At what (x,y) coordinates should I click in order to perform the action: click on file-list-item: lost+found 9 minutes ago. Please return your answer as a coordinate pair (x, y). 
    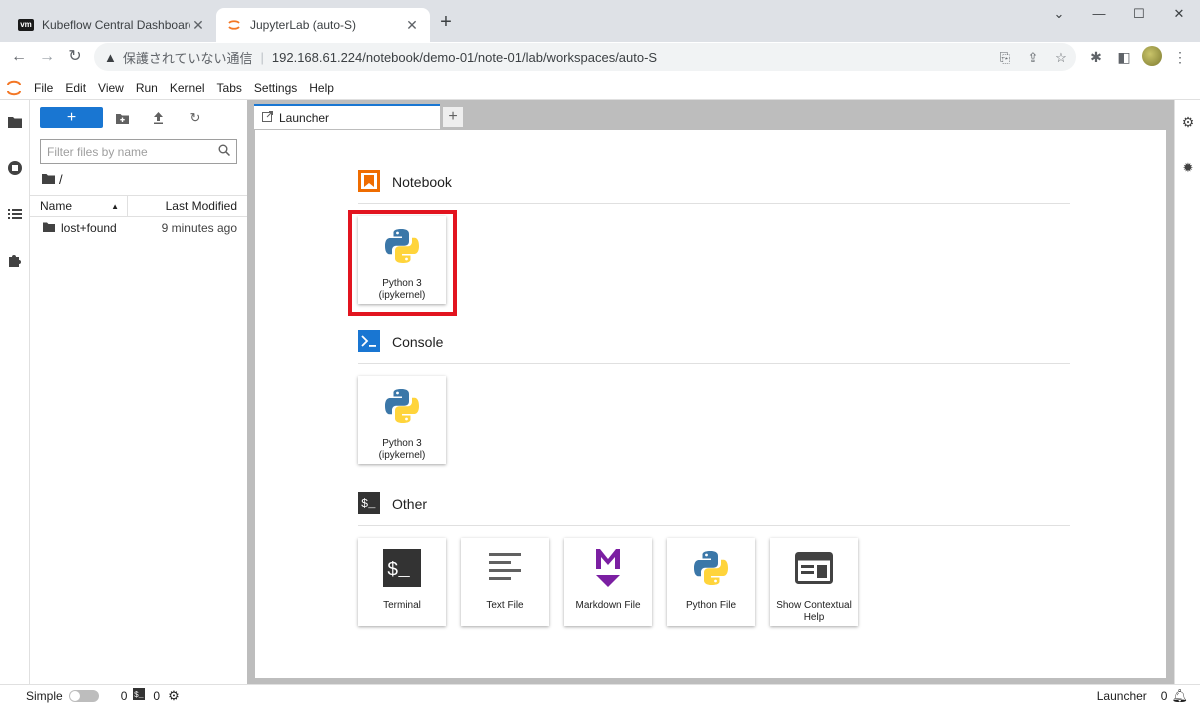
    Looking at the image, I should click on (138, 228).